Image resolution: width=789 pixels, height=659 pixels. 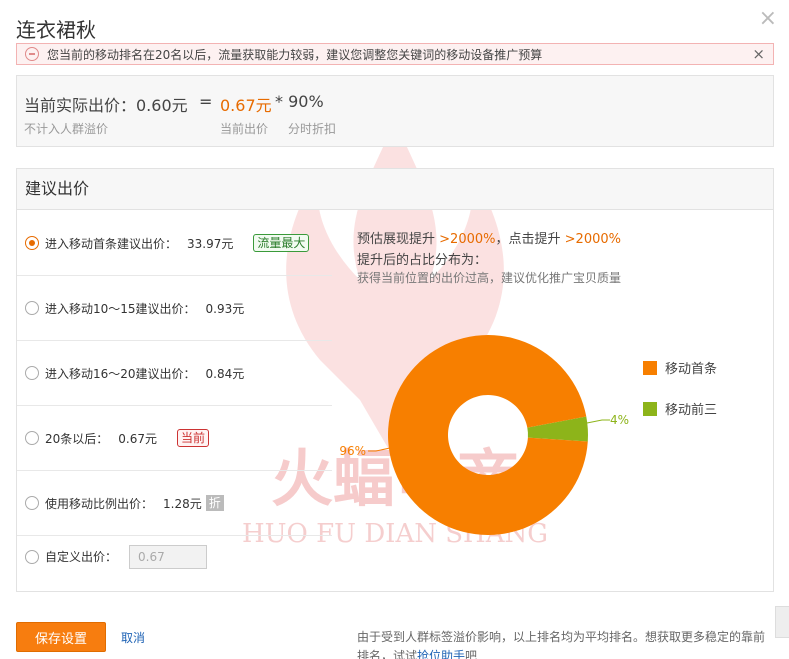 What do you see at coordinates (467, 239) in the screenshot?
I see `estimate-impression-value: >2000%` at bounding box center [467, 239].